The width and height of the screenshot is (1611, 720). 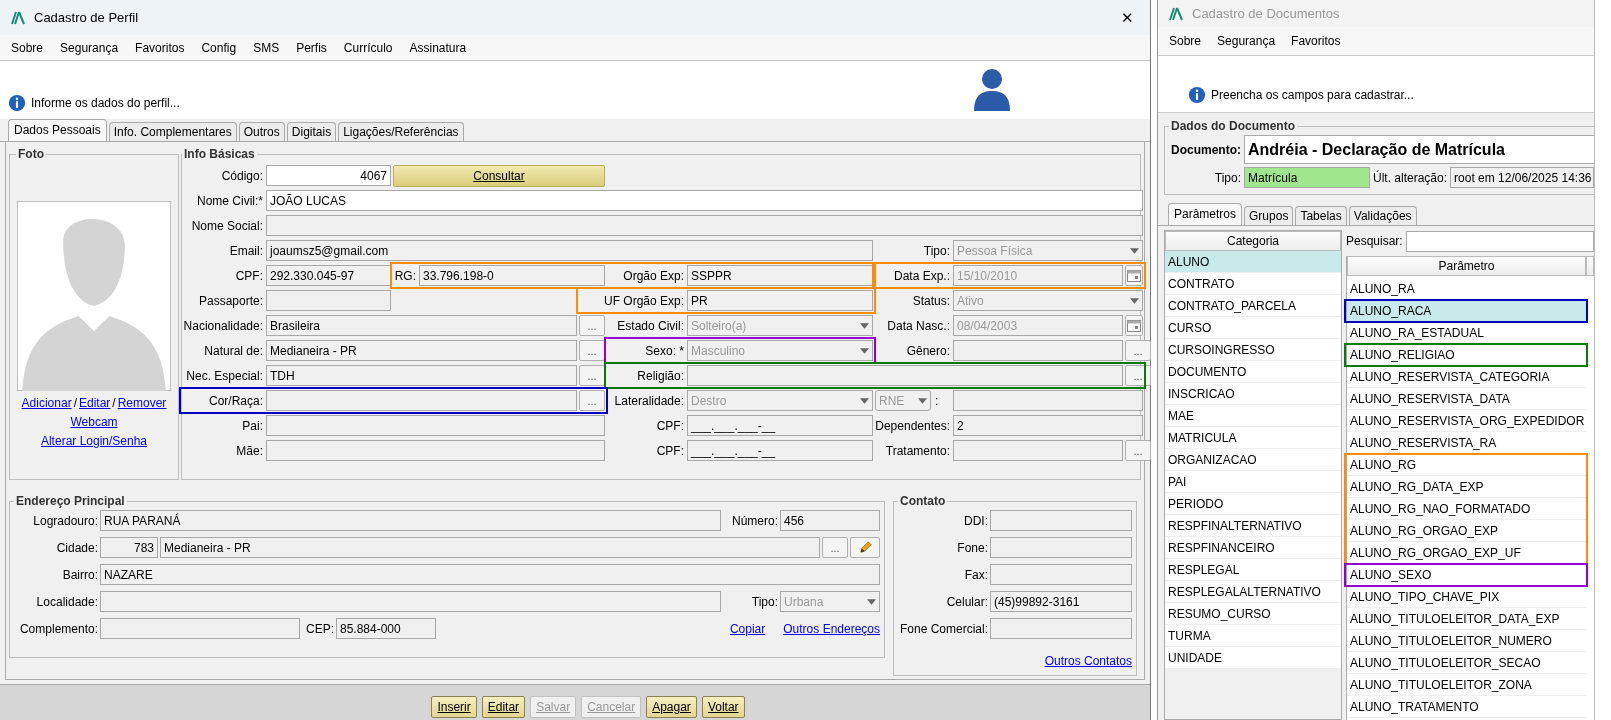 What do you see at coordinates (368, 47) in the screenshot?
I see `menu-item: Currículo` at bounding box center [368, 47].